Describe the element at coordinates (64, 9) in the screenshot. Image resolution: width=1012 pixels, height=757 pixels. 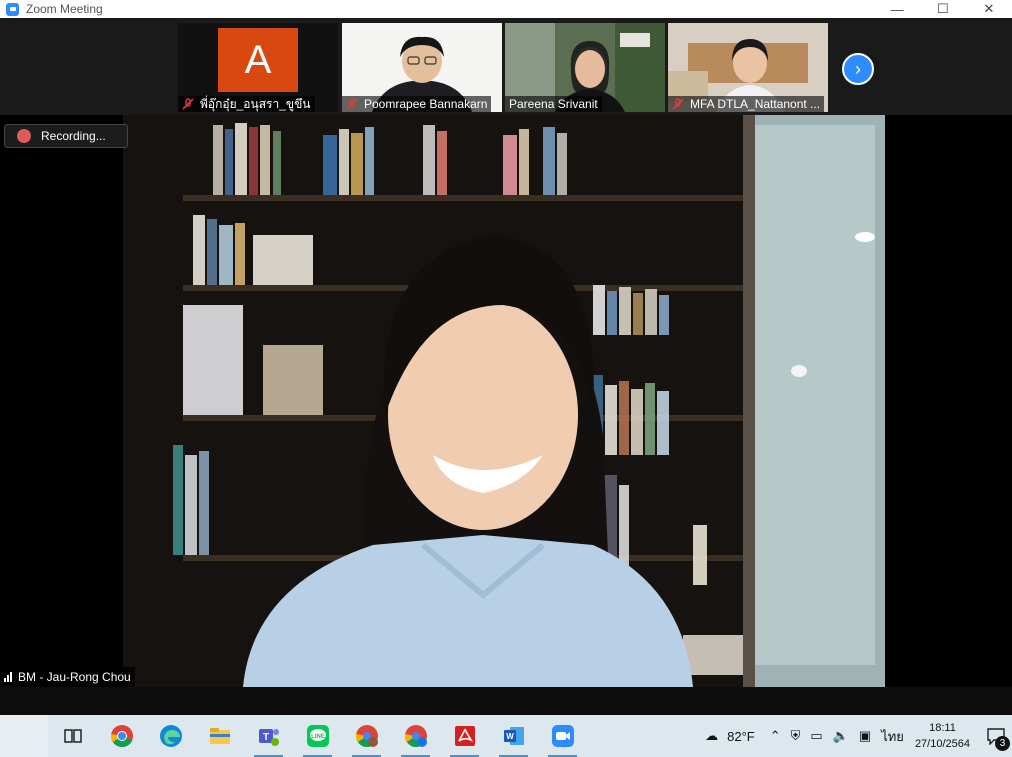
I see `window-title: Zoom Meeting` at that location.